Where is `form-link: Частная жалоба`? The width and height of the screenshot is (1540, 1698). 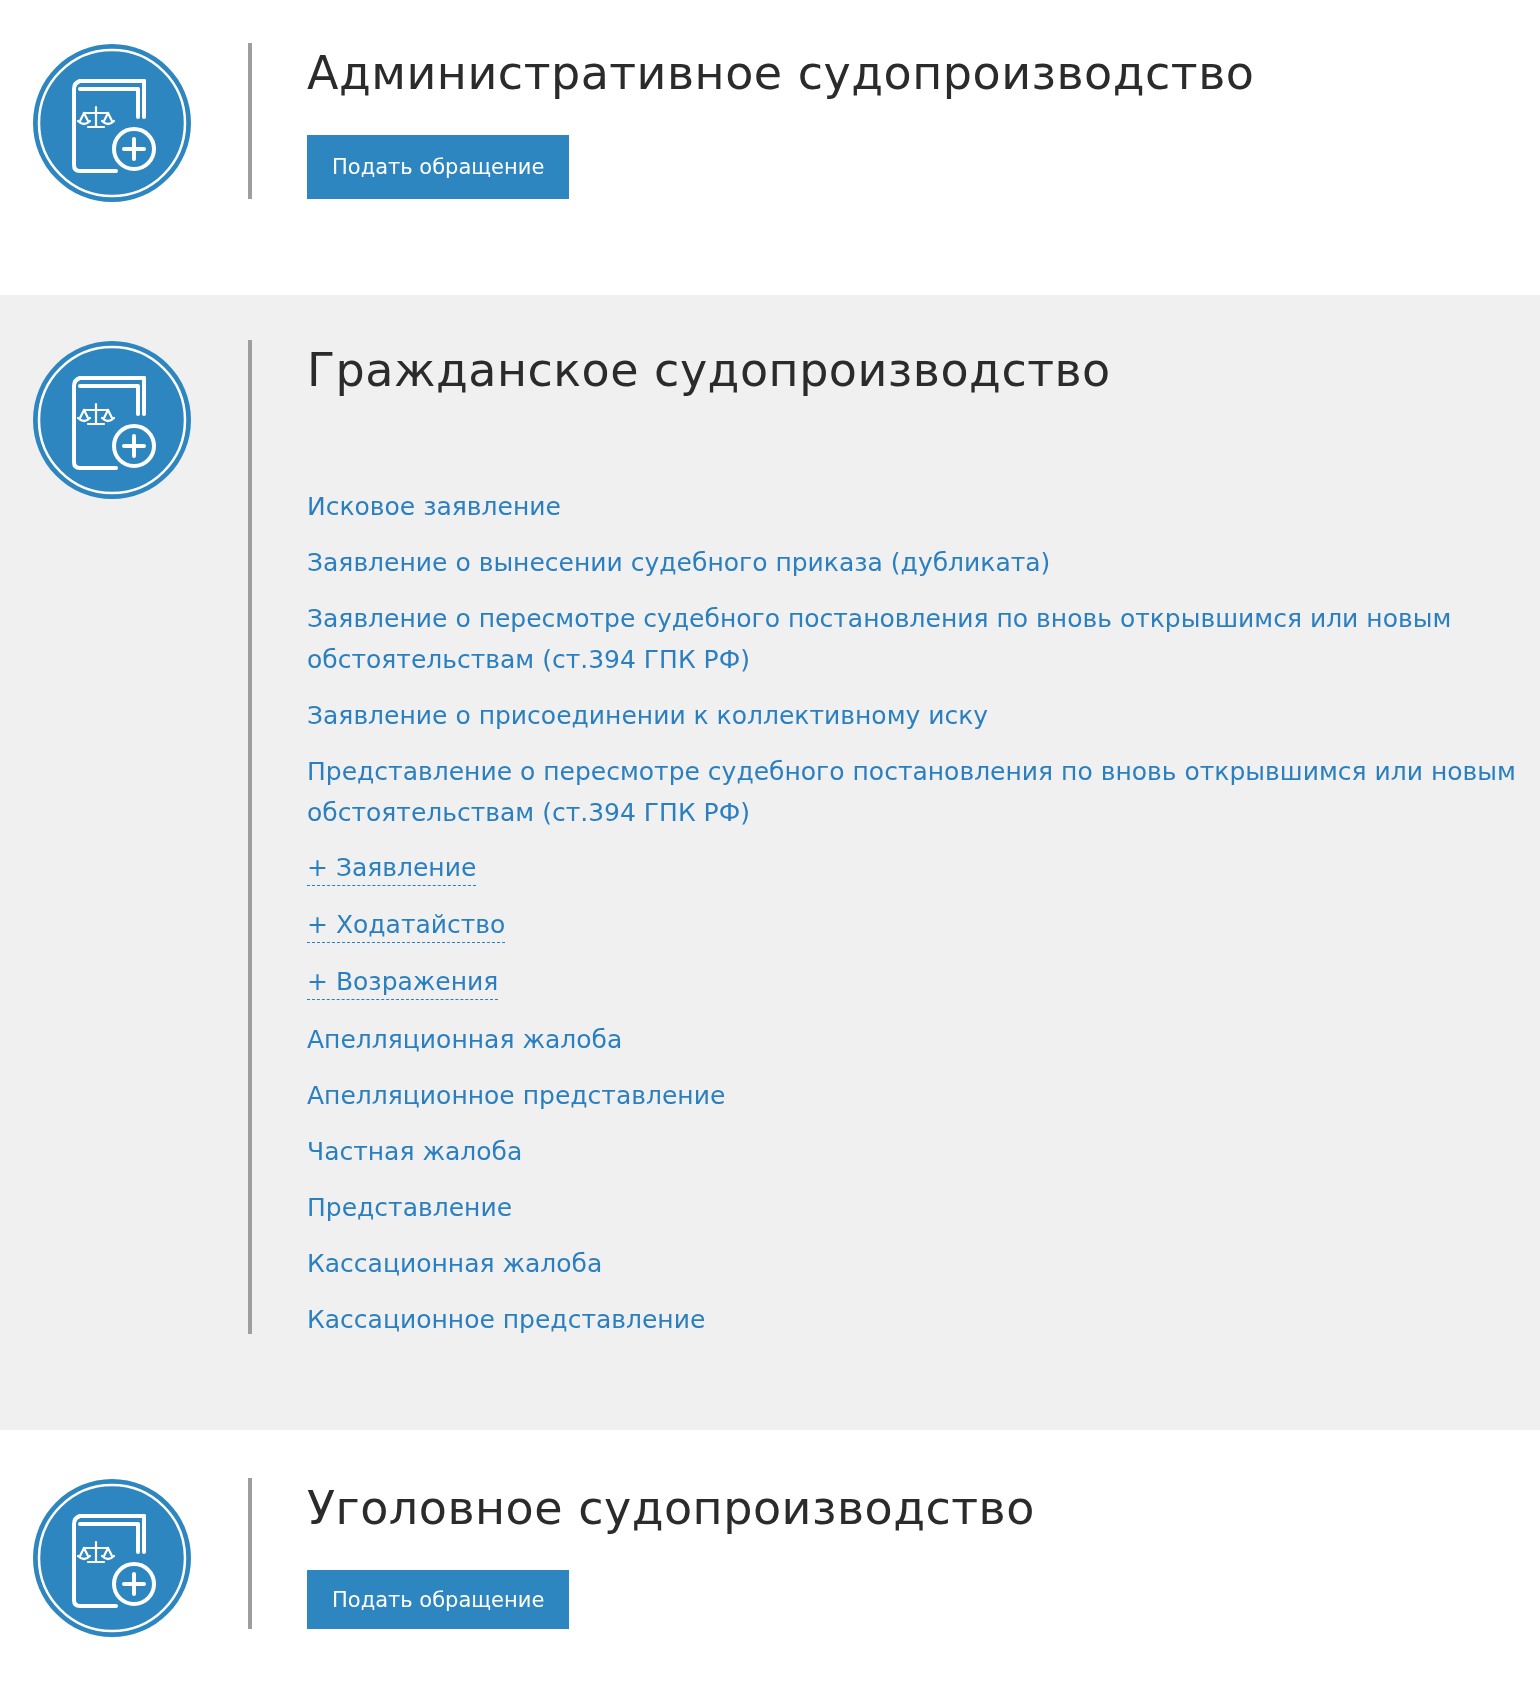
form-link: Частная жалоба is located at coordinates (415, 1151).